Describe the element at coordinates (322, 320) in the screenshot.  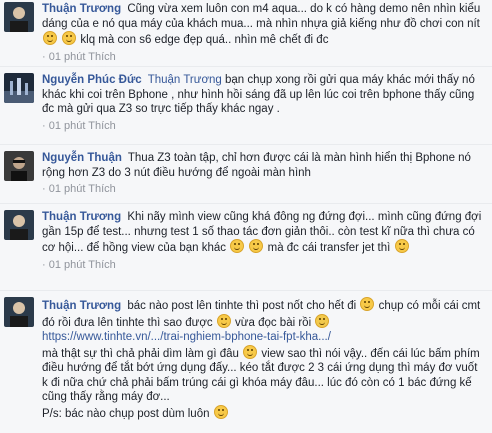
I see `tongue-emoji-icon` at that location.